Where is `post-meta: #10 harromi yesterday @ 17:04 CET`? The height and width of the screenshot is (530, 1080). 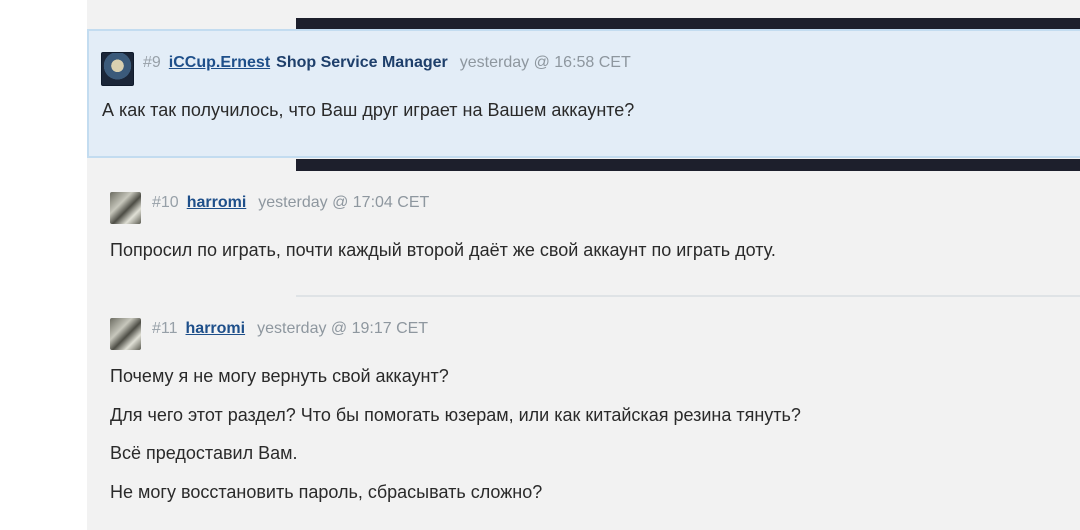
post-meta: #10 harromi yesterday @ 17:04 CET is located at coordinates (290, 203).